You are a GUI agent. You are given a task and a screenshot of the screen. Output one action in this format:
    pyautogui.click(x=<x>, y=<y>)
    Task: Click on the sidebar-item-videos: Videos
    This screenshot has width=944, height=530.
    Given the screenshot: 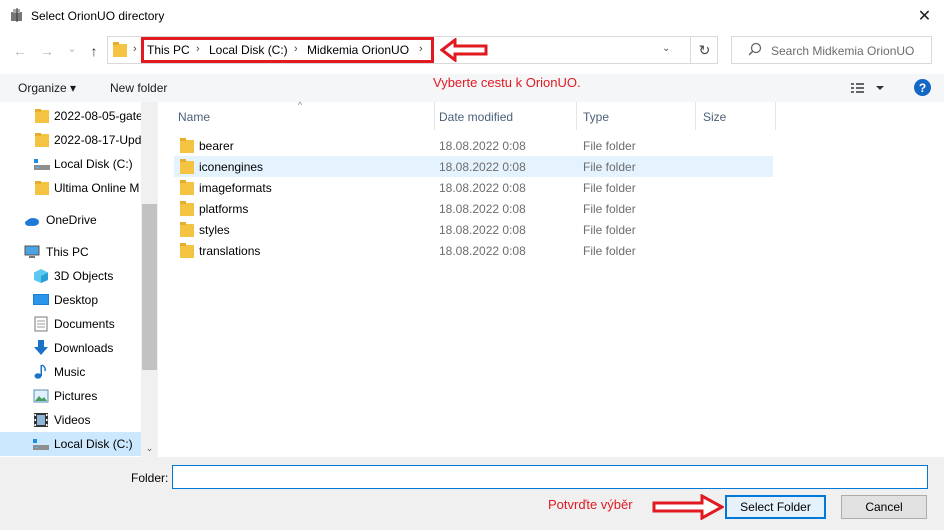 What is the action you would take?
    pyautogui.click(x=70, y=420)
    